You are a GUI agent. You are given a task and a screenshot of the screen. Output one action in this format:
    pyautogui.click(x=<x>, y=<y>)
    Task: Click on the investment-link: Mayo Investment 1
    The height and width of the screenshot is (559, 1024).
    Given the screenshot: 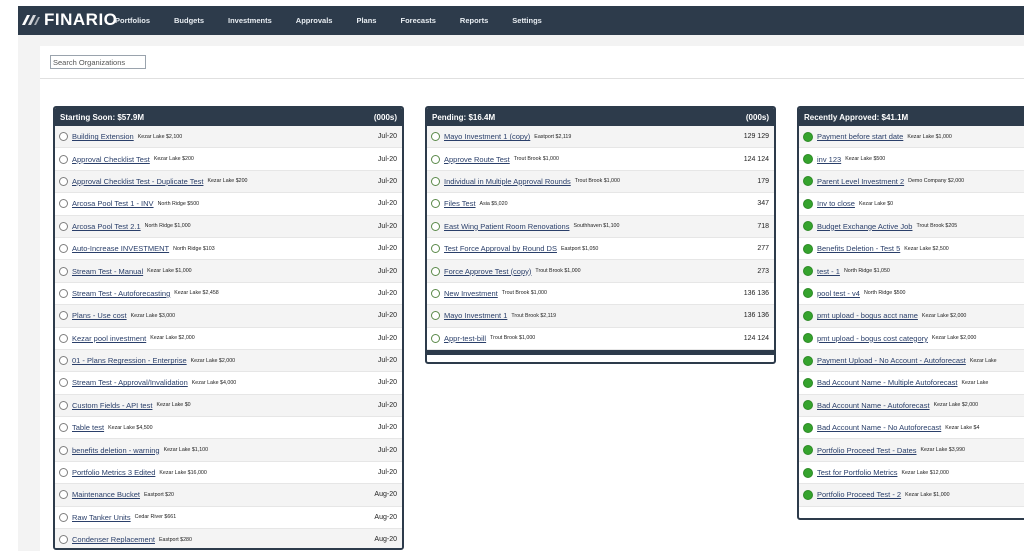 What is the action you would take?
    pyautogui.click(x=475, y=315)
    